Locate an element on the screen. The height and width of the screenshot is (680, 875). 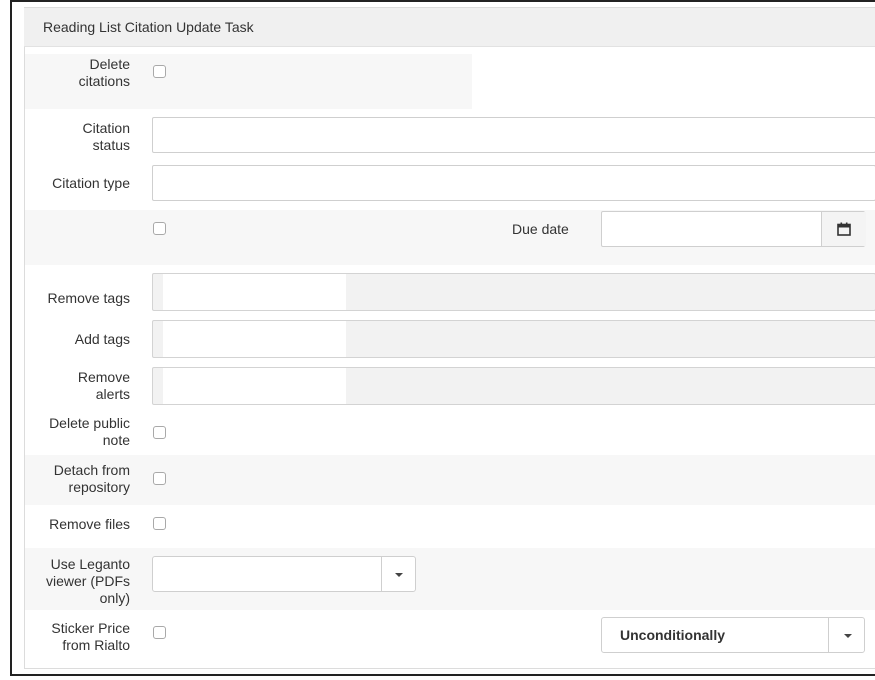
leganto-viewer-label: Use Leganto viewer (PDFs only) is located at coordinates (80, 581).